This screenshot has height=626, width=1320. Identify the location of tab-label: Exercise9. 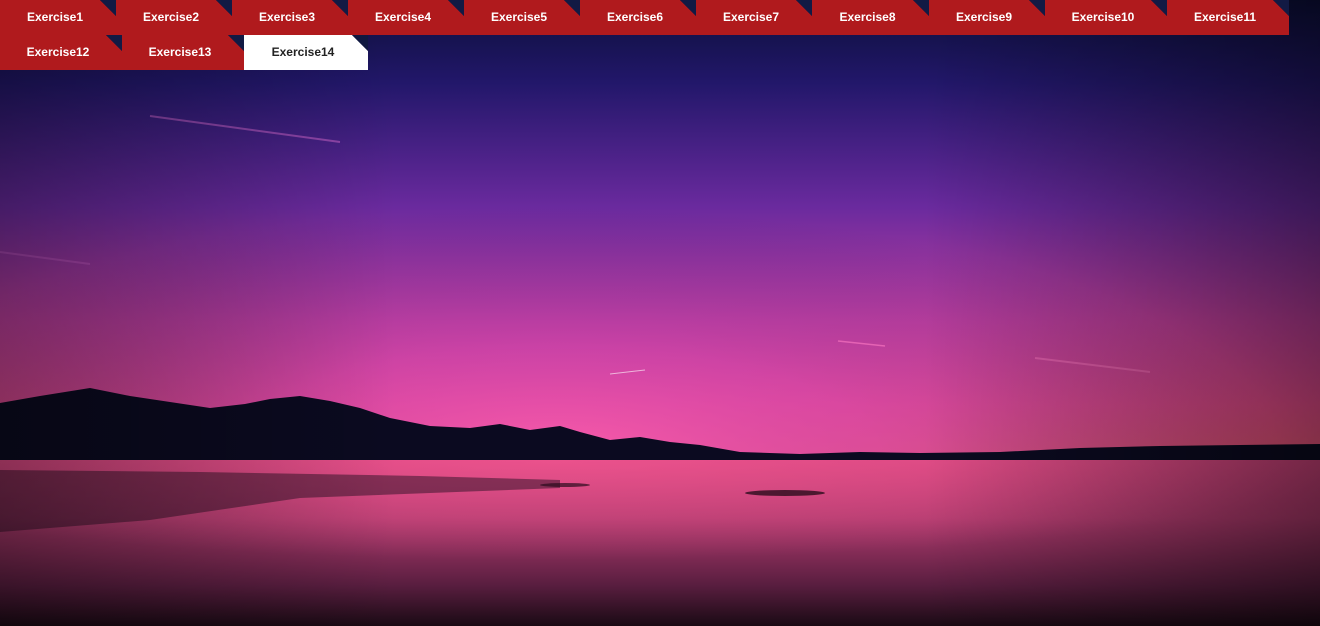
(984, 17).